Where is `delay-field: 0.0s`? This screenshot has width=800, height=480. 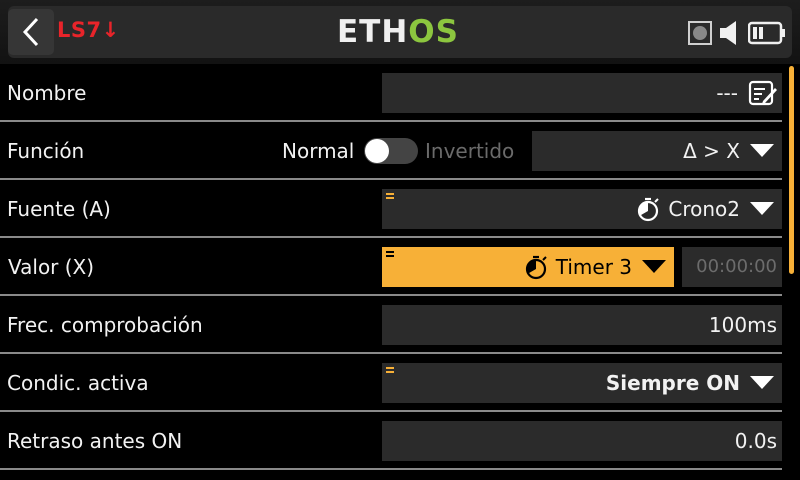
delay-field: 0.0s is located at coordinates (582, 441).